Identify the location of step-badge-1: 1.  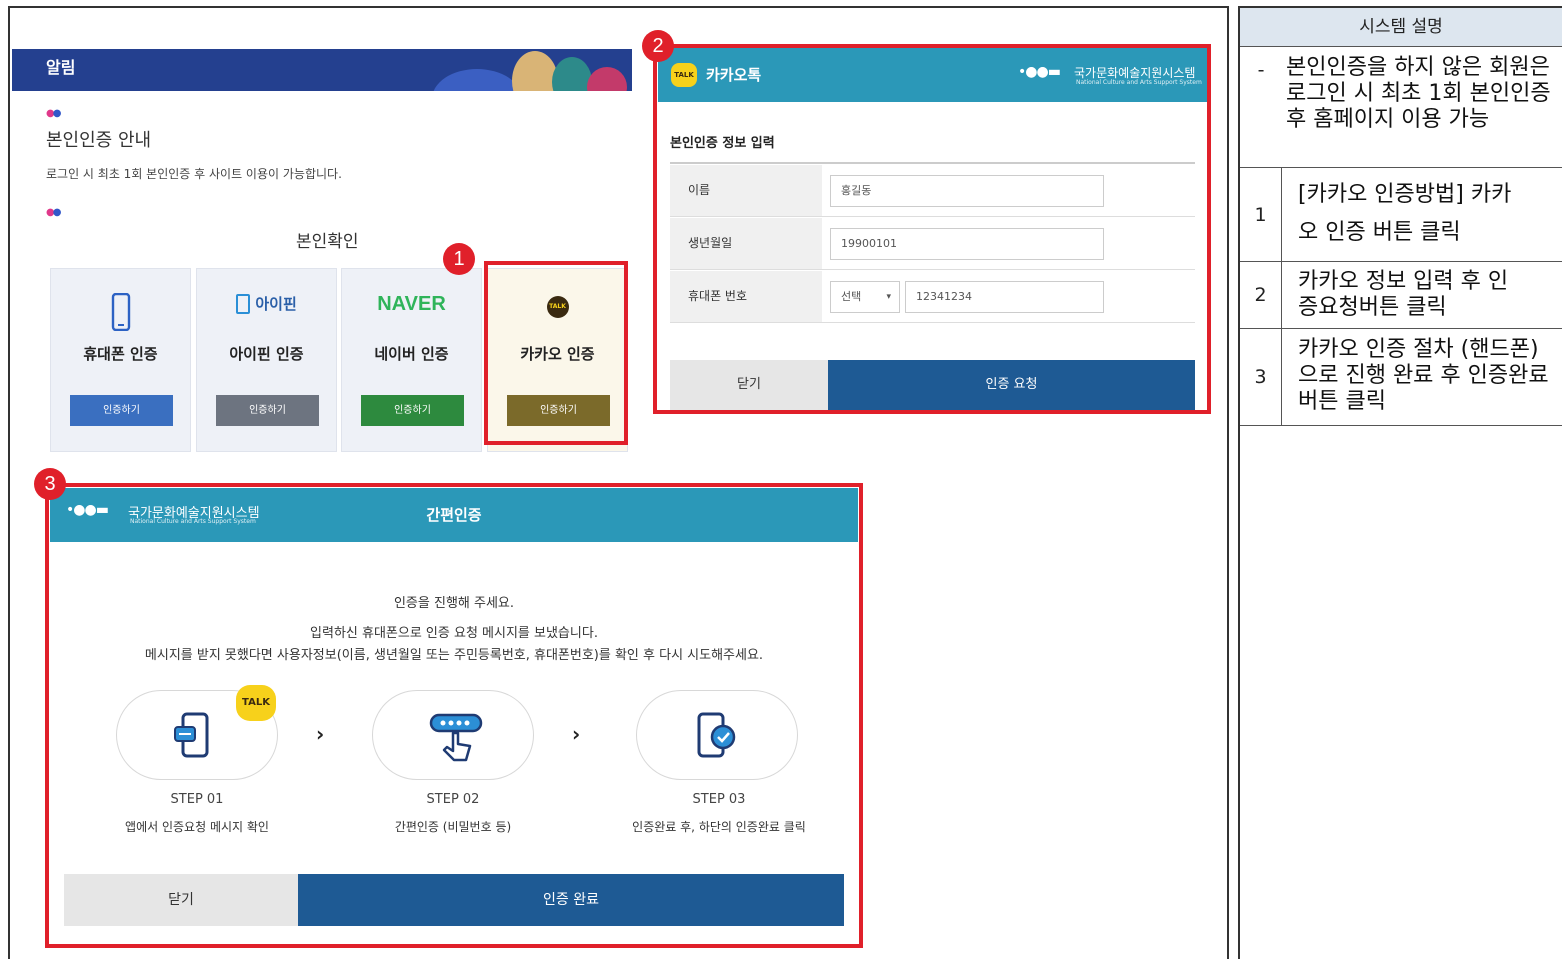
(459, 259).